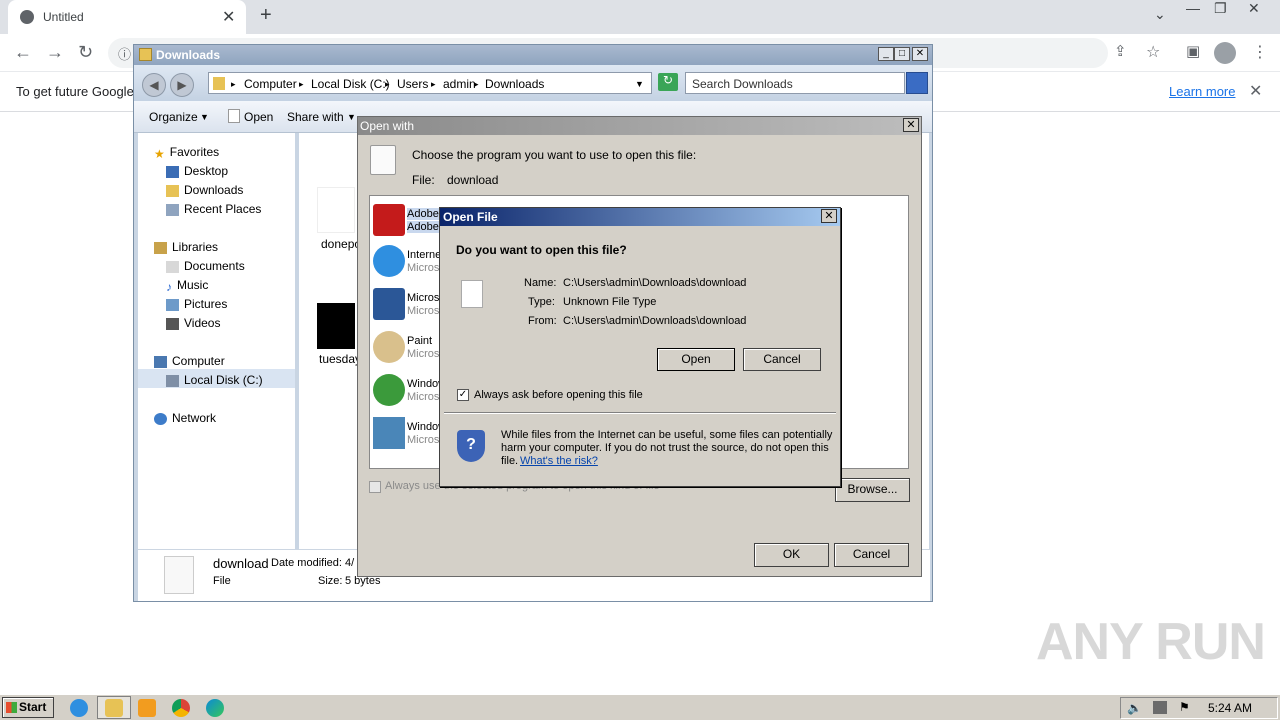 Image resolution: width=1280 pixels, height=720 pixels. I want to click on close-infobar-icon: ✕, so click(1255, 91).